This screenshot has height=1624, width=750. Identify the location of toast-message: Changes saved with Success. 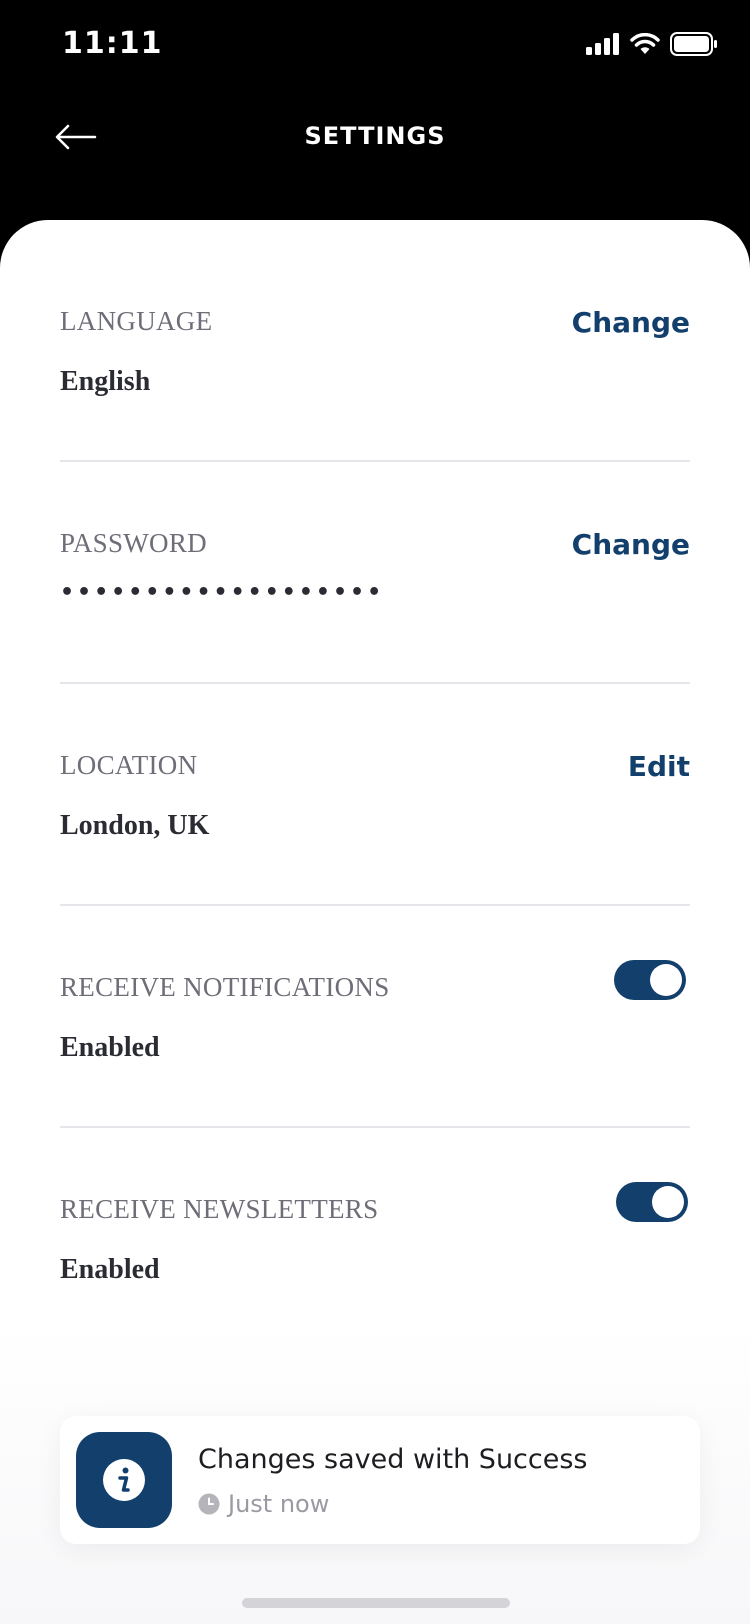
(393, 1459).